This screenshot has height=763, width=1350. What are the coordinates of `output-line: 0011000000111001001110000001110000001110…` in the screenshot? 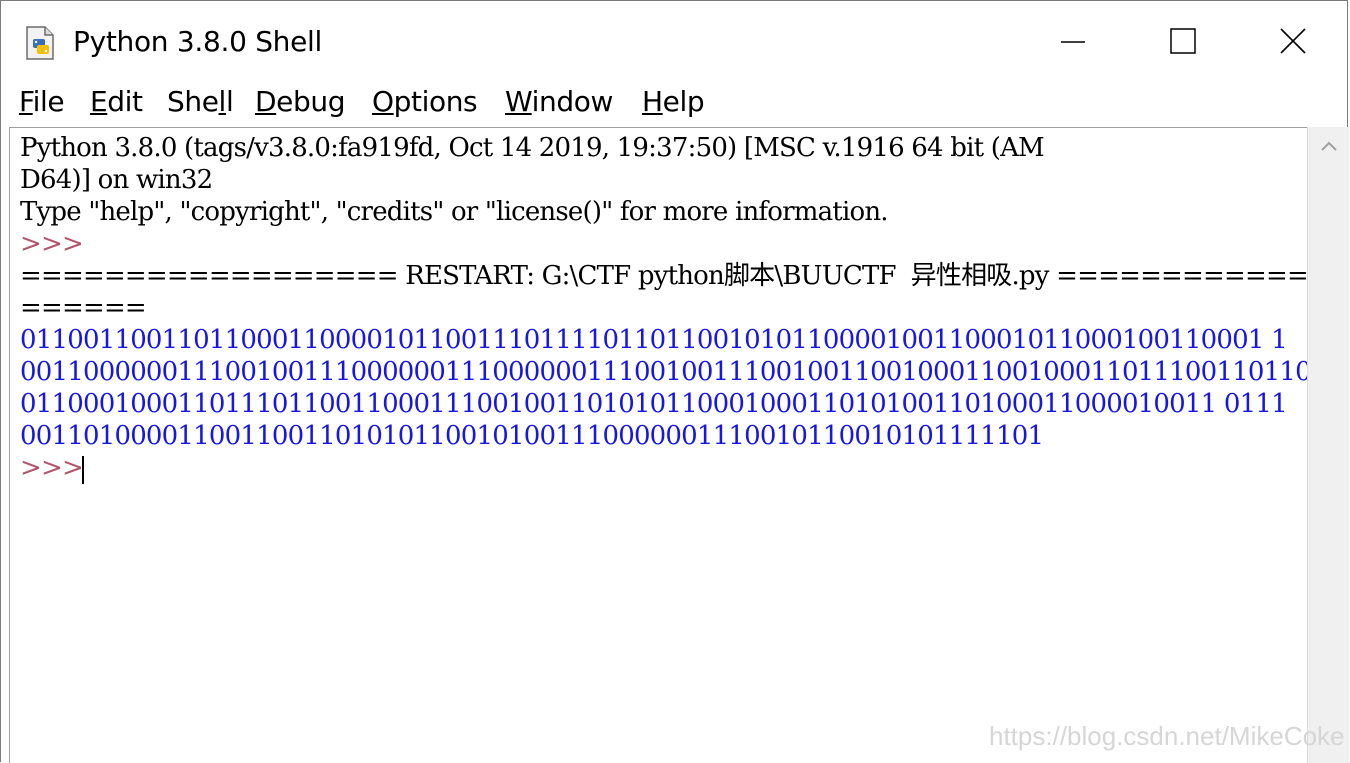 It's located at (663, 372).